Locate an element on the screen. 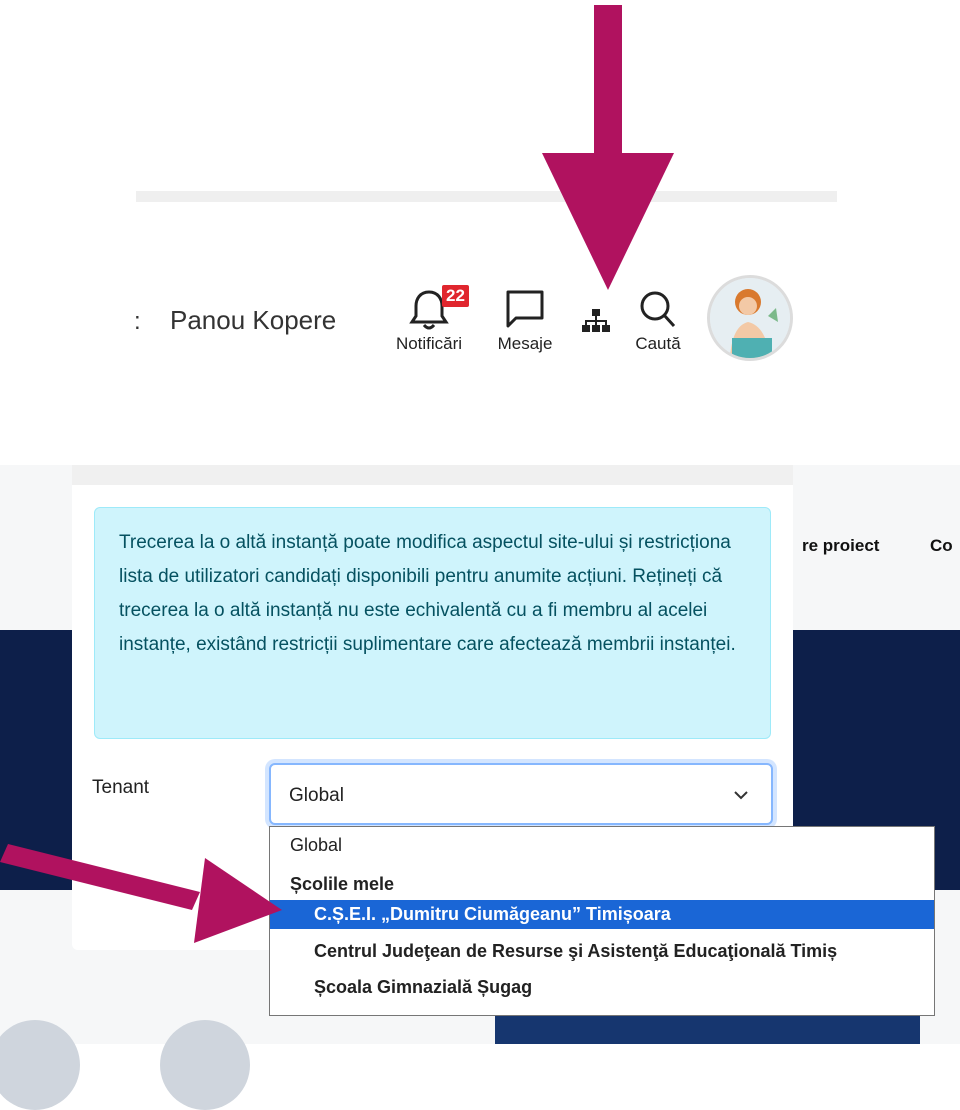 The height and width of the screenshot is (1110, 960). user-avatar is located at coordinates (750, 318).